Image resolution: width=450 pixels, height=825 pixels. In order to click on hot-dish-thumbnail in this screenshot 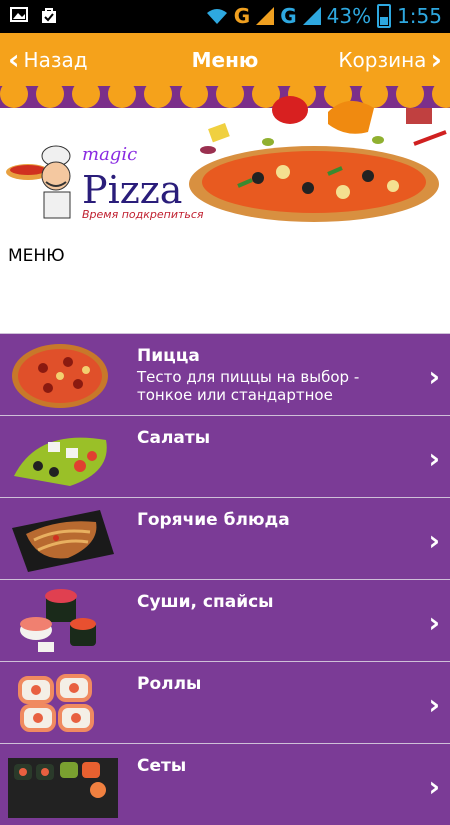, I will do `click(63, 541)`.